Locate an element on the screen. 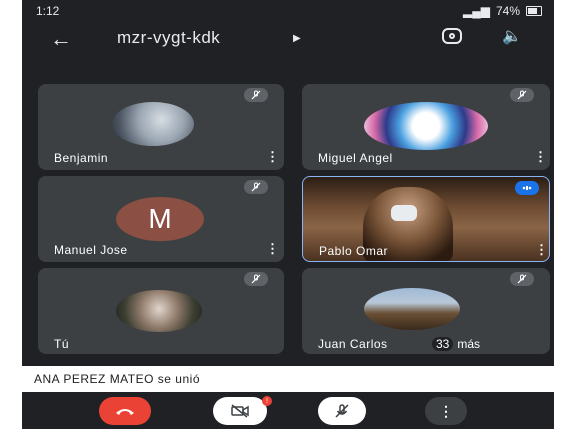 This screenshot has width=574, height=429. mic-toggle-button is located at coordinates (342, 411).